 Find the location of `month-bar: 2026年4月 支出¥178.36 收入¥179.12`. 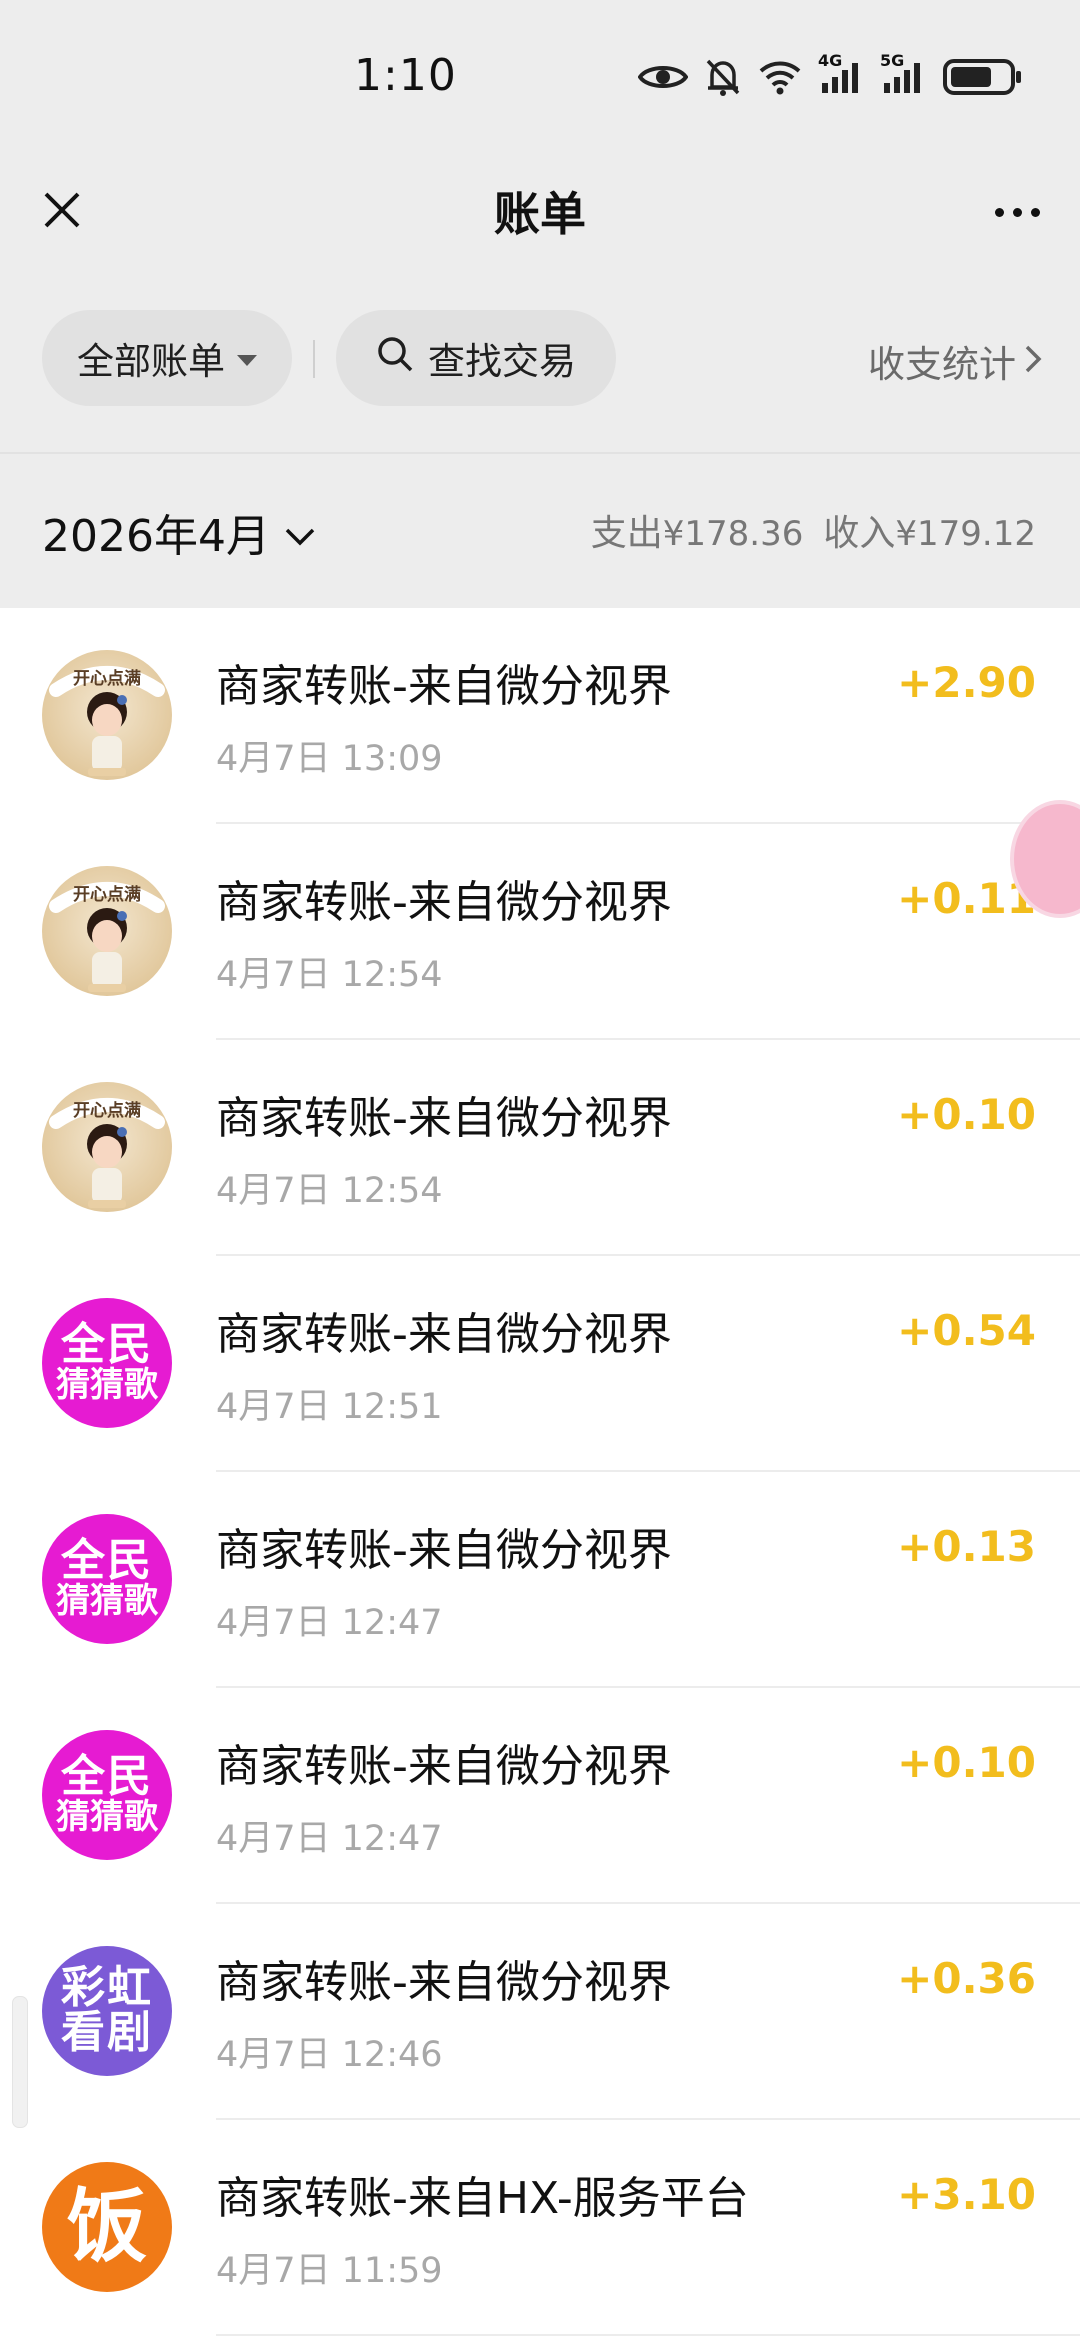

month-bar: 2026年4月 支出¥178.36 收入¥179.12 is located at coordinates (540, 534).